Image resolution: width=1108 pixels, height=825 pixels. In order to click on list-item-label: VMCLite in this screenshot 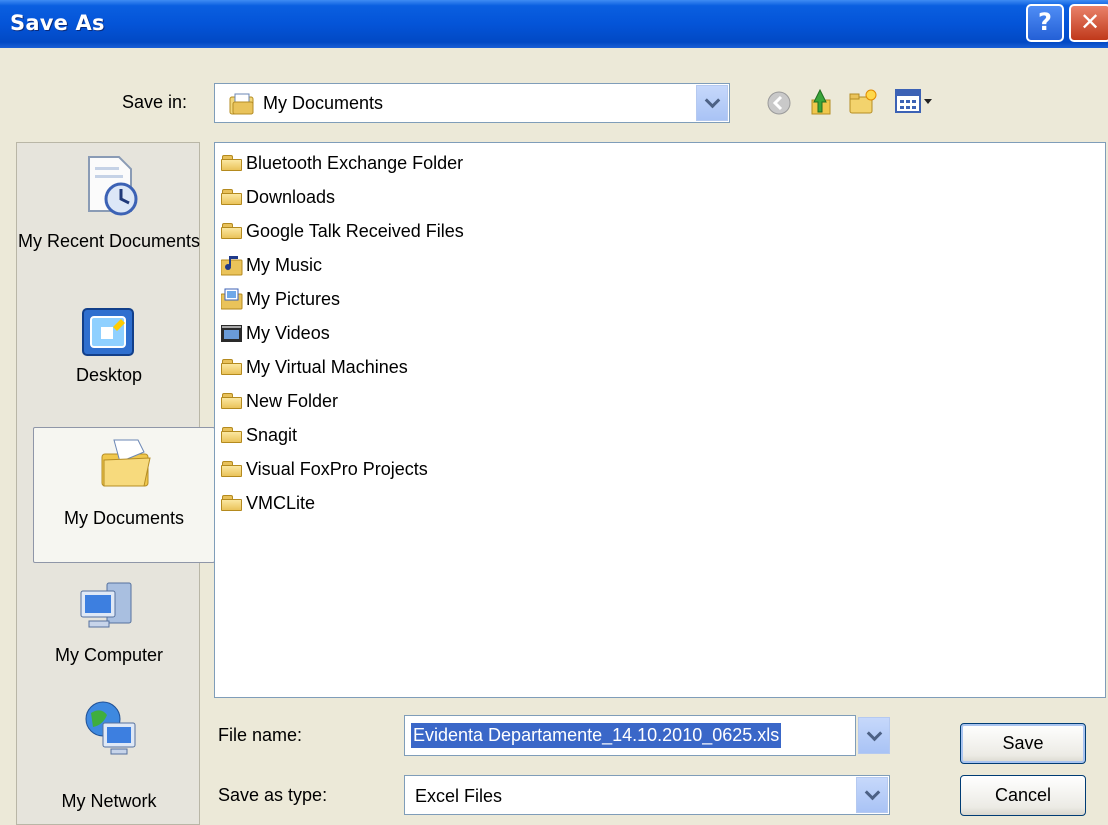, I will do `click(281, 502)`.